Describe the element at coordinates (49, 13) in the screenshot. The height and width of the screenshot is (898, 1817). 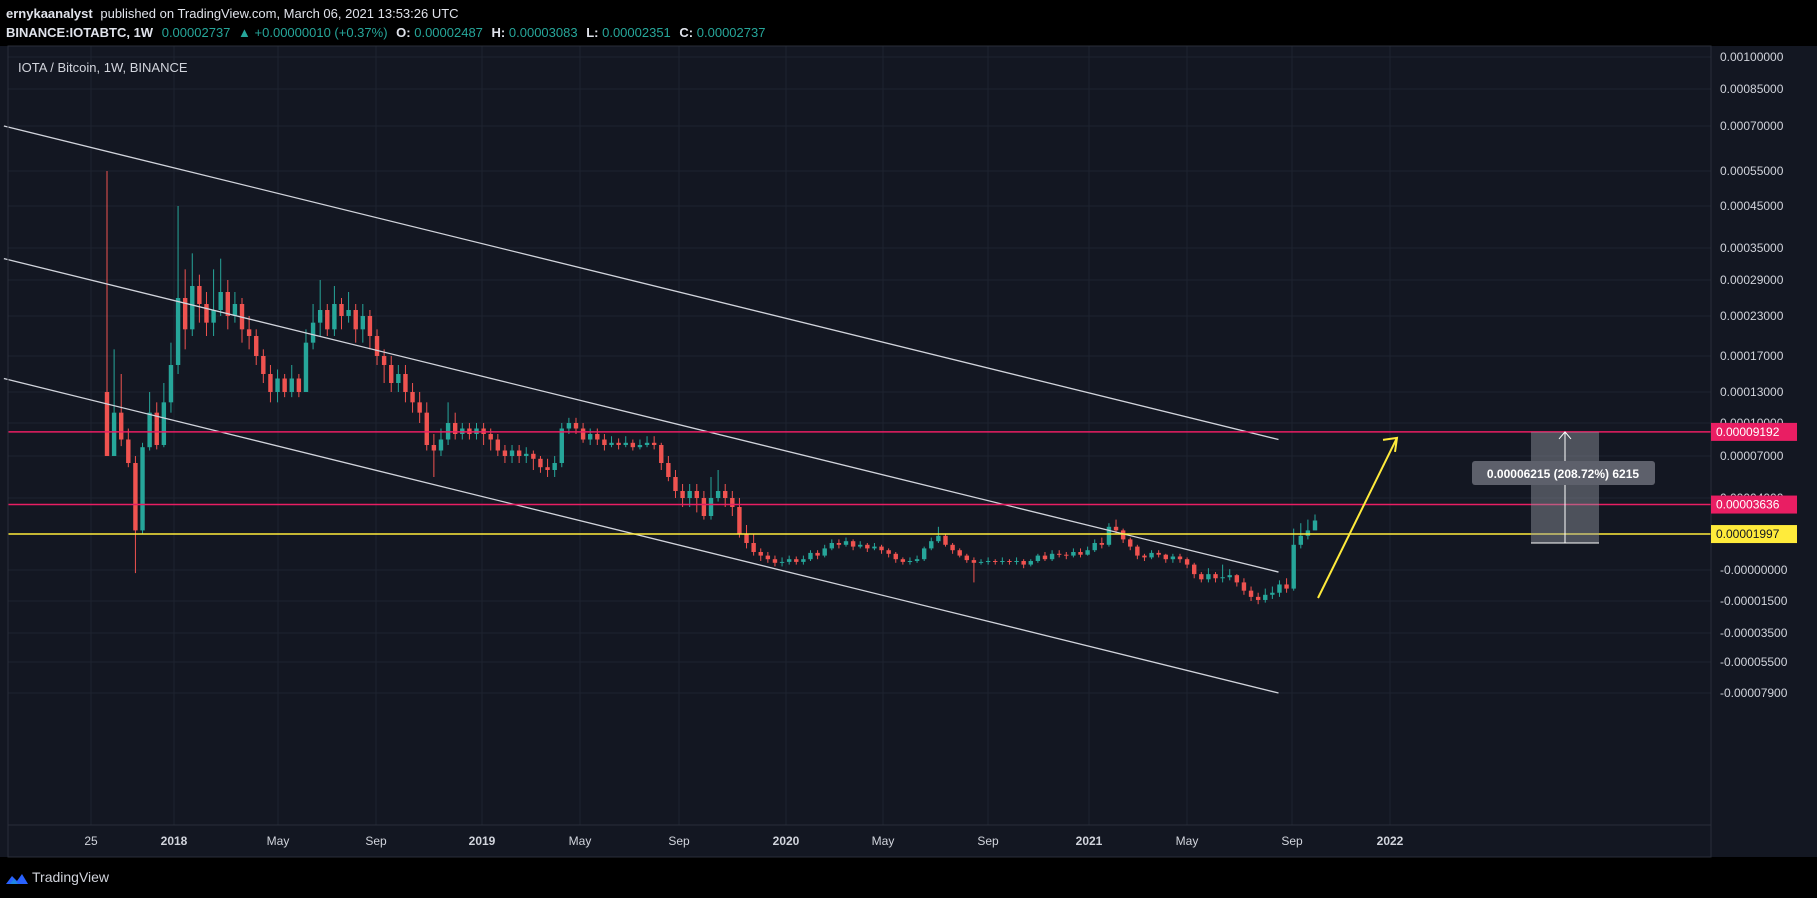
I see `author-name: ernykaanalyst` at that location.